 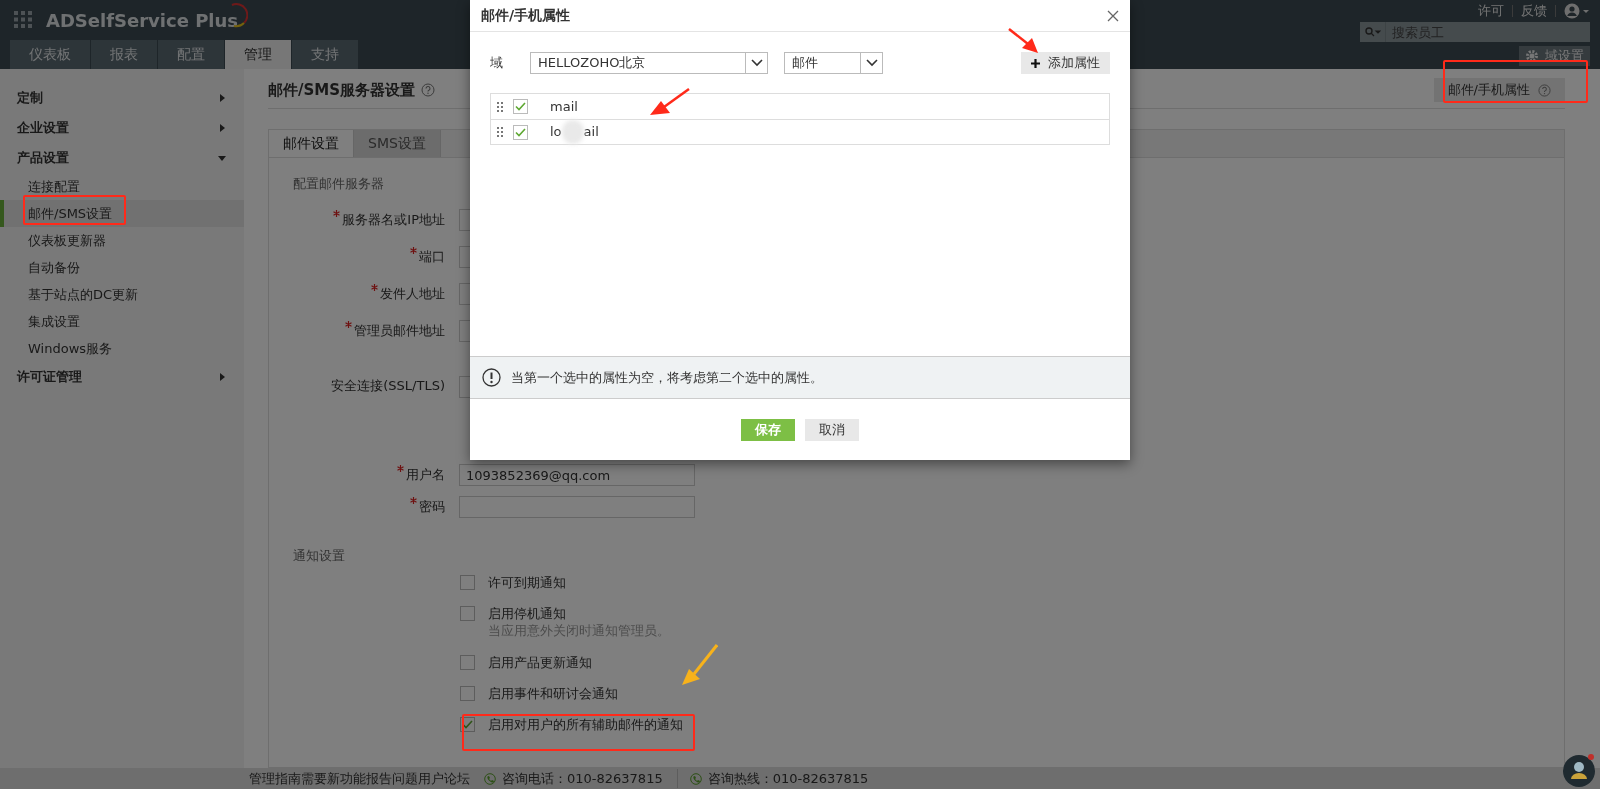 What do you see at coordinates (50, 54) in the screenshot?
I see `nav-tab: 仪表板` at bounding box center [50, 54].